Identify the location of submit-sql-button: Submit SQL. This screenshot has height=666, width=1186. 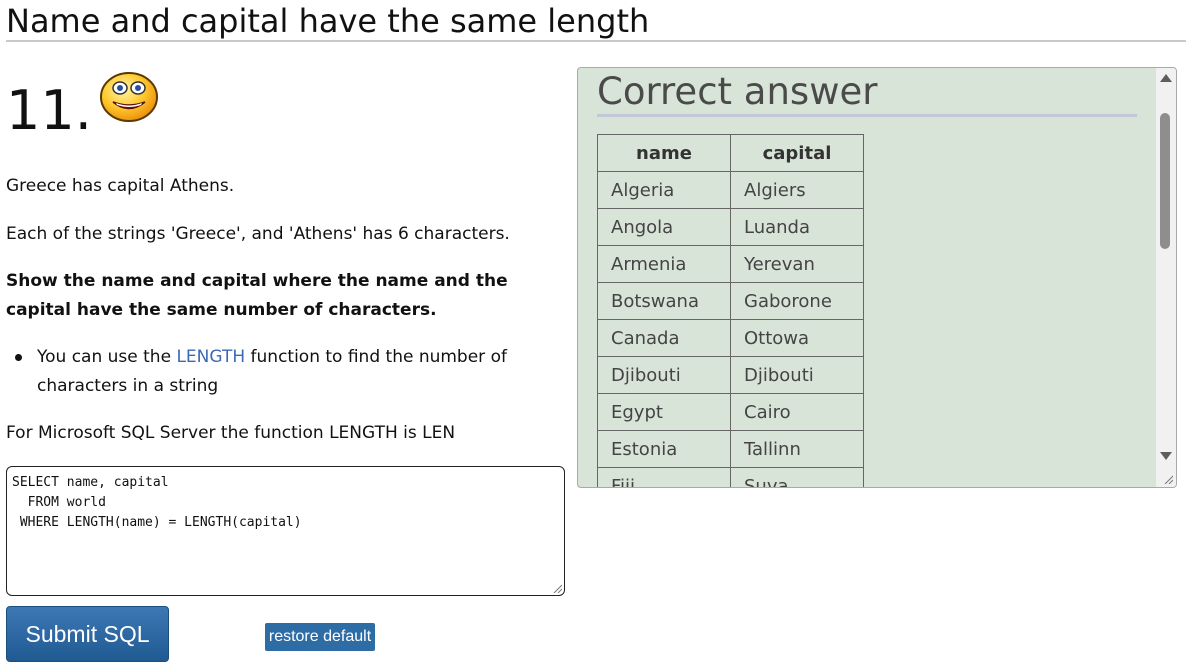
(87, 634).